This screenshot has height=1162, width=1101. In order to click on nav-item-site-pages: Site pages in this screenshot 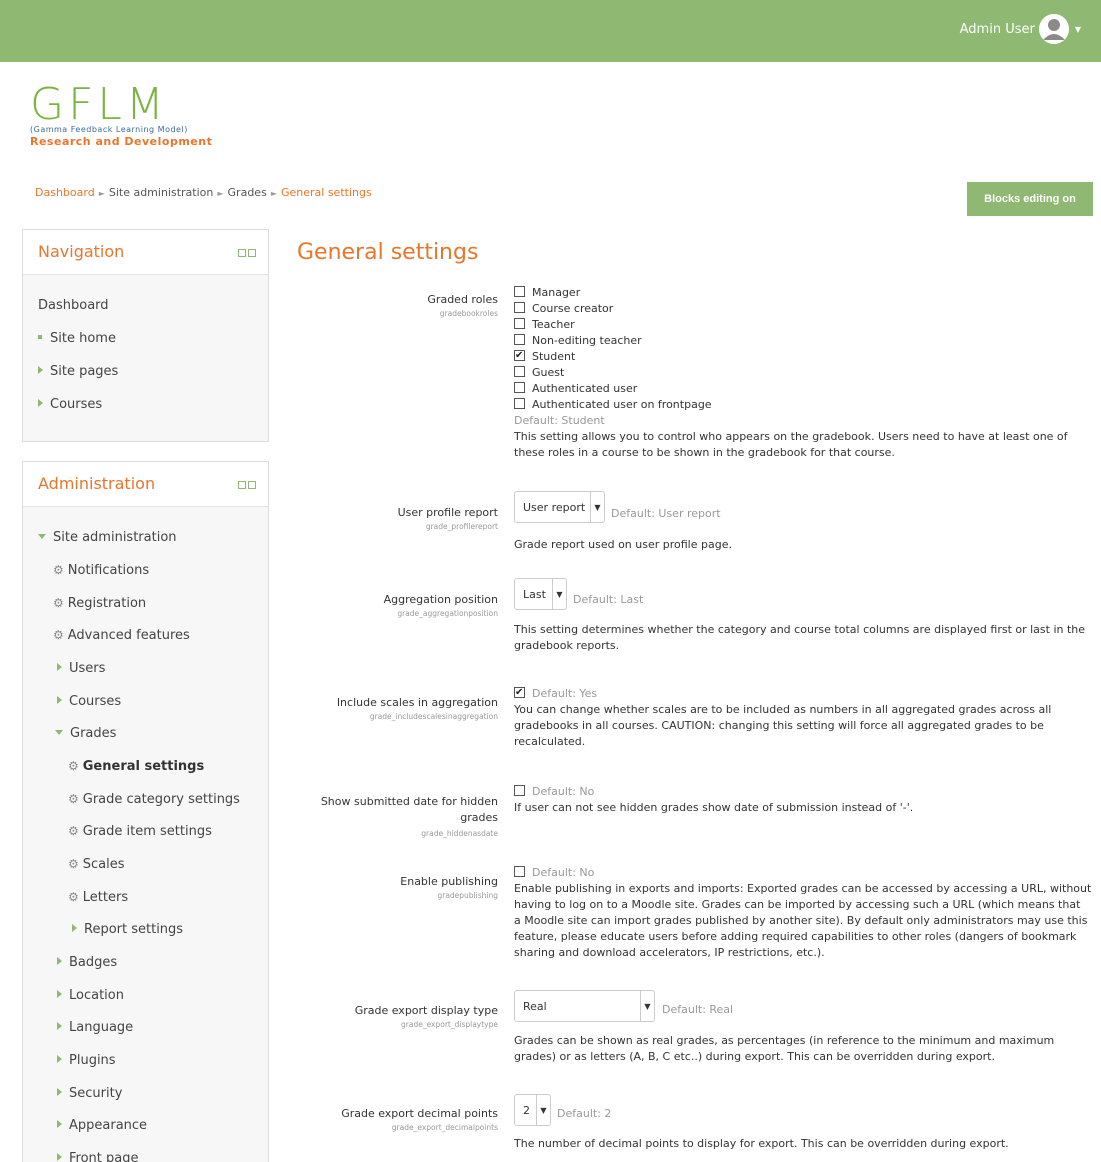, I will do `click(78, 371)`.